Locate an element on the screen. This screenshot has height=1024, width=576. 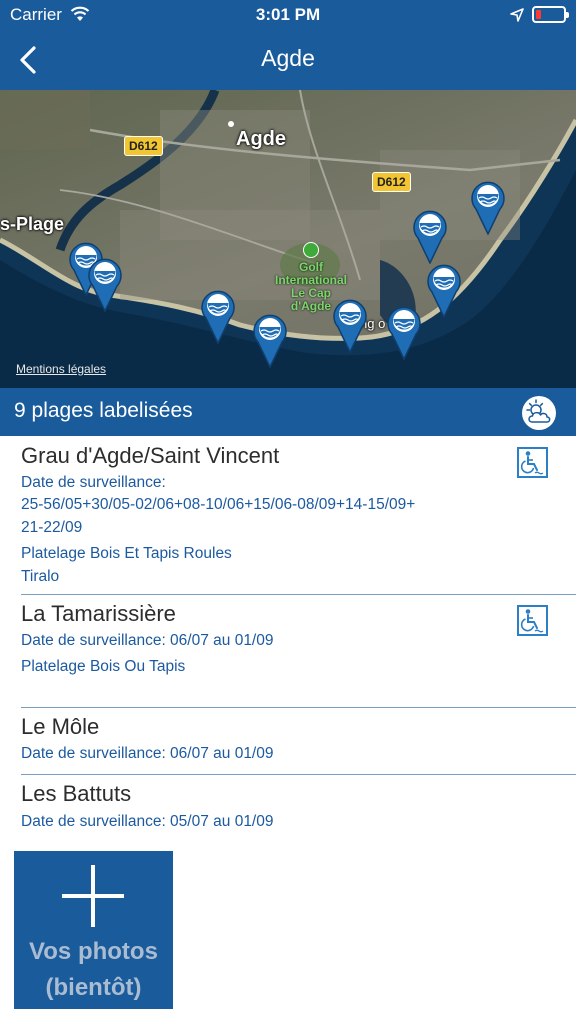
battery-icon is located at coordinates (550, 14).